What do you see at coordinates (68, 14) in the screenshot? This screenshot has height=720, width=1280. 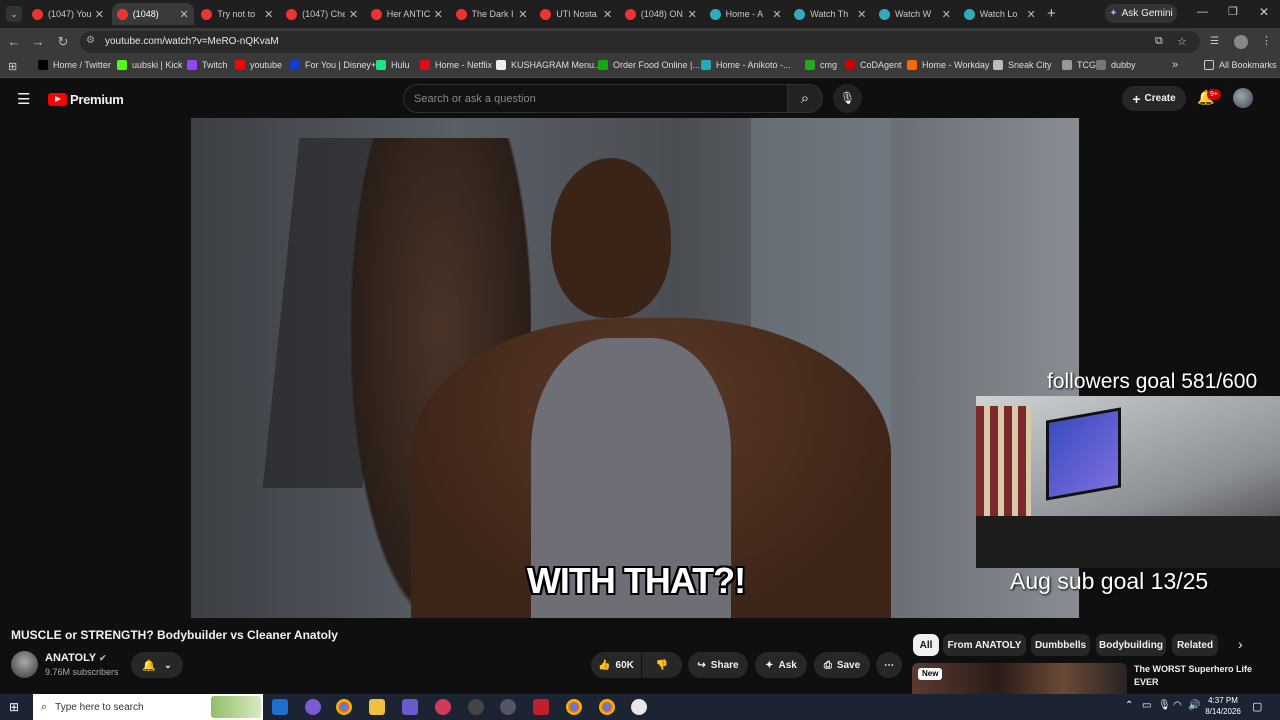 I see `tab-0: (1047) You ✕` at bounding box center [68, 14].